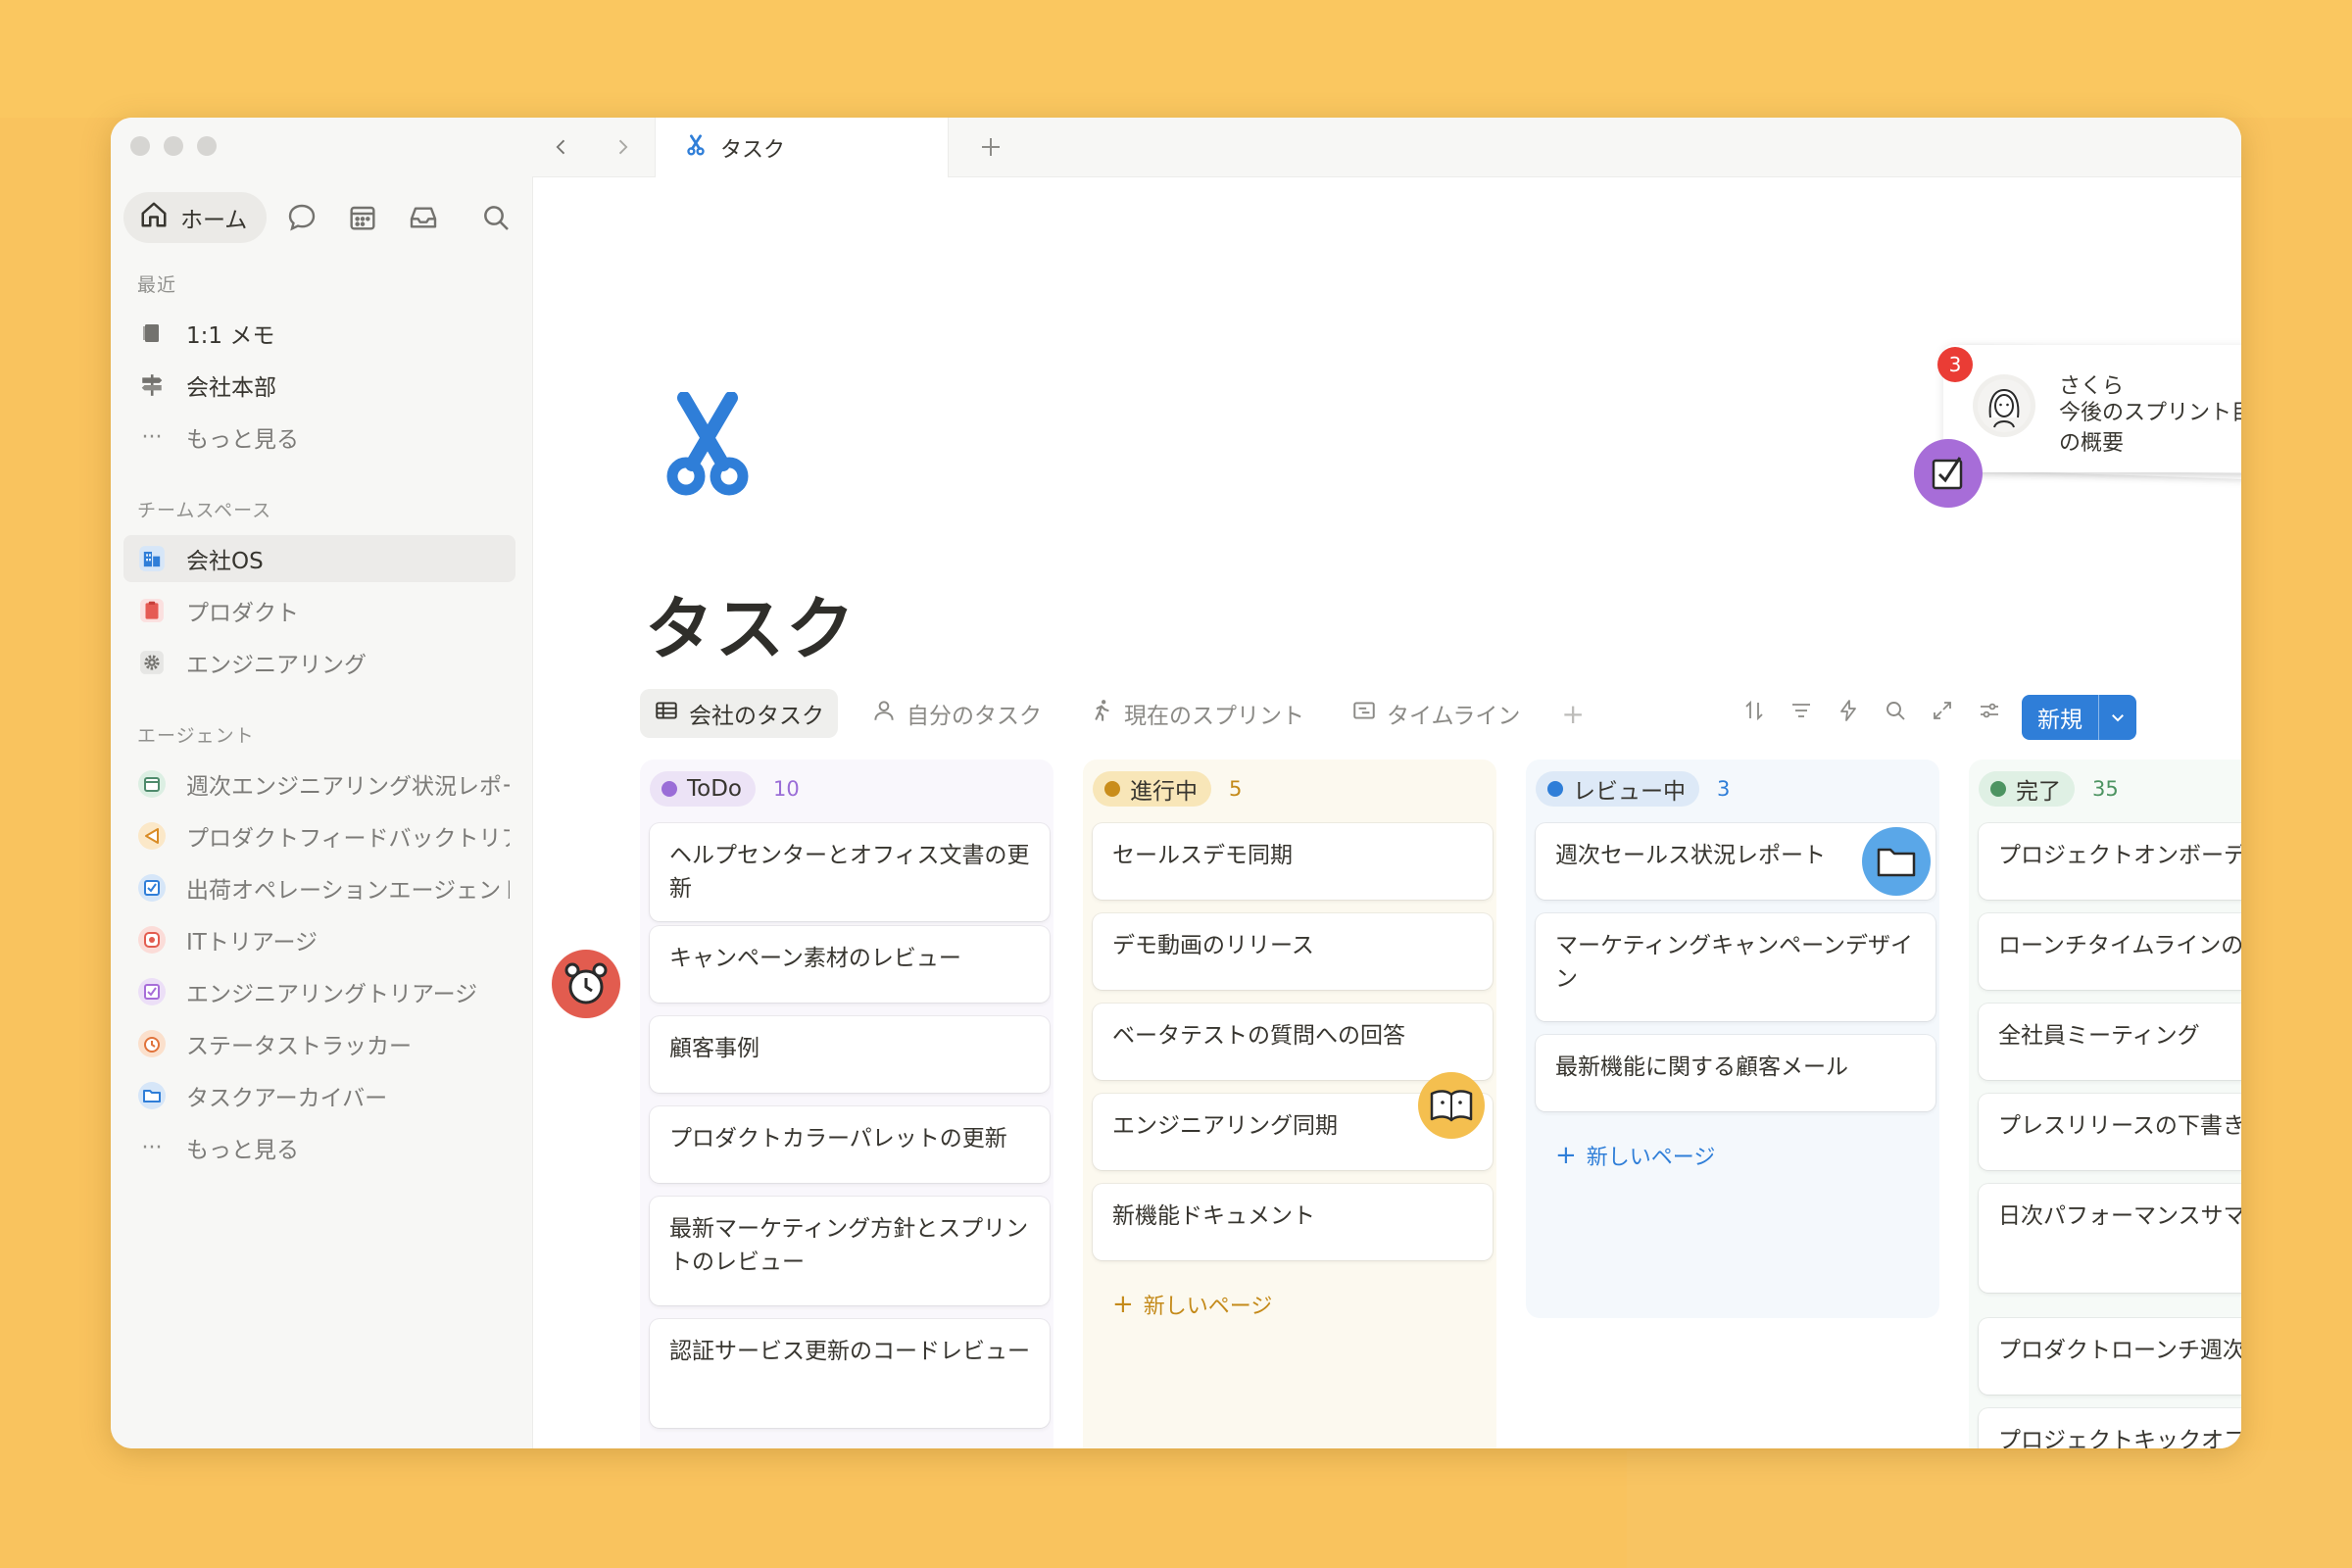  Describe the element at coordinates (319, 1043) in the screenshot. I see `sidebar-agent-status-tracker: ステータストラッカー` at that location.